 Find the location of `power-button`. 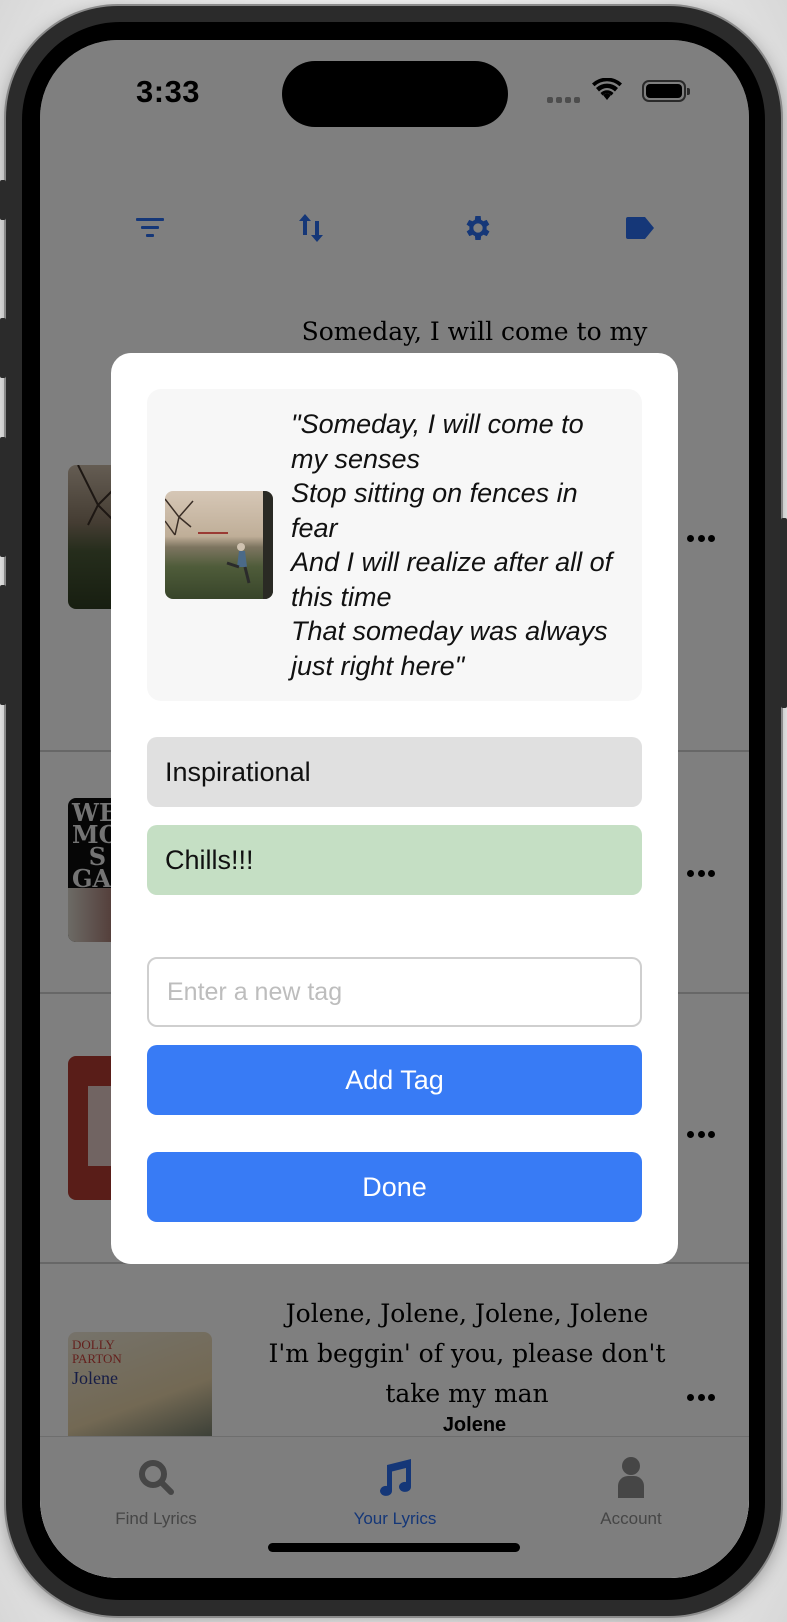

power-button is located at coordinates (784, 613).